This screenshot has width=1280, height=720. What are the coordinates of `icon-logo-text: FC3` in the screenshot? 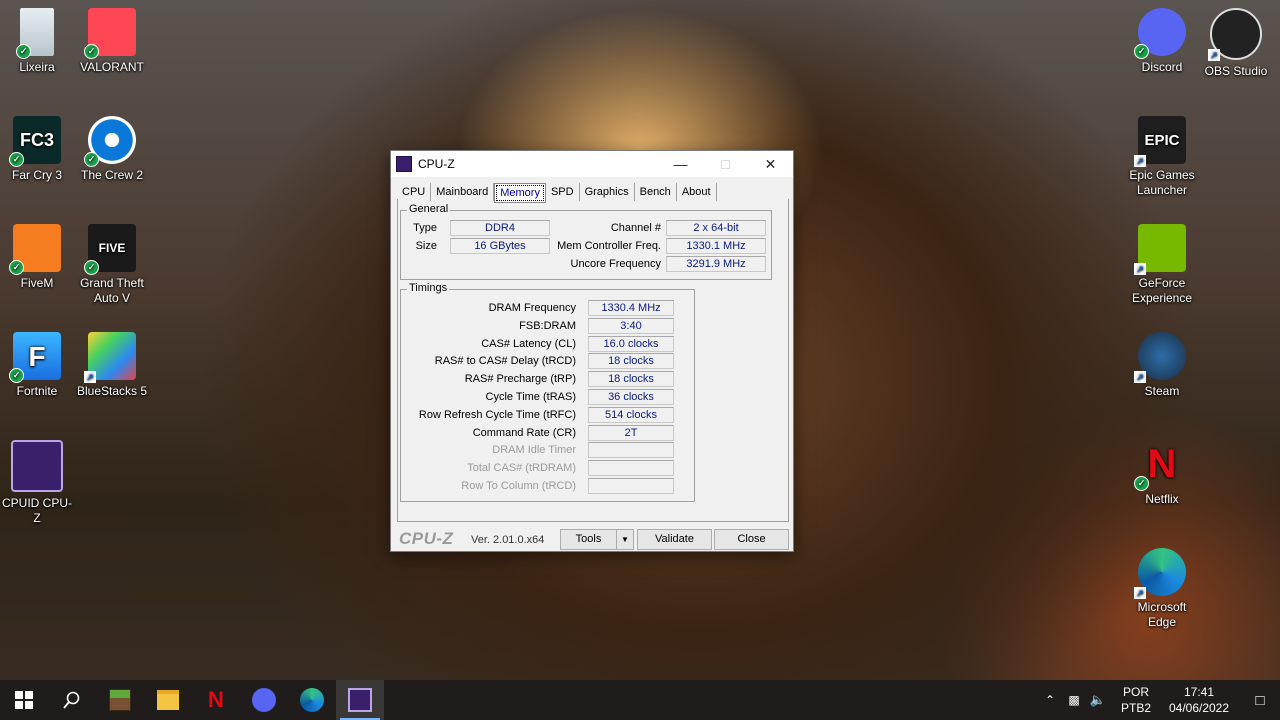 It's located at (36, 139).